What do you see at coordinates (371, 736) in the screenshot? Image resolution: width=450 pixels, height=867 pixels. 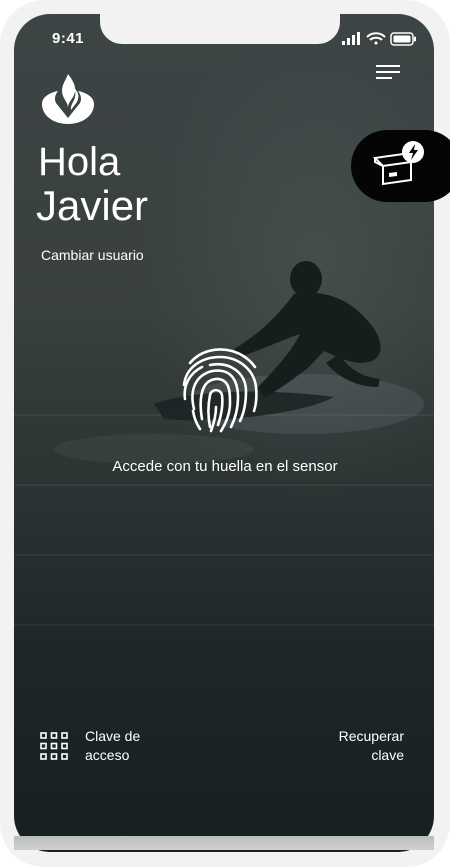 I see `recover-key-label-line1: Recuperar` at bounding box center [371, 736].